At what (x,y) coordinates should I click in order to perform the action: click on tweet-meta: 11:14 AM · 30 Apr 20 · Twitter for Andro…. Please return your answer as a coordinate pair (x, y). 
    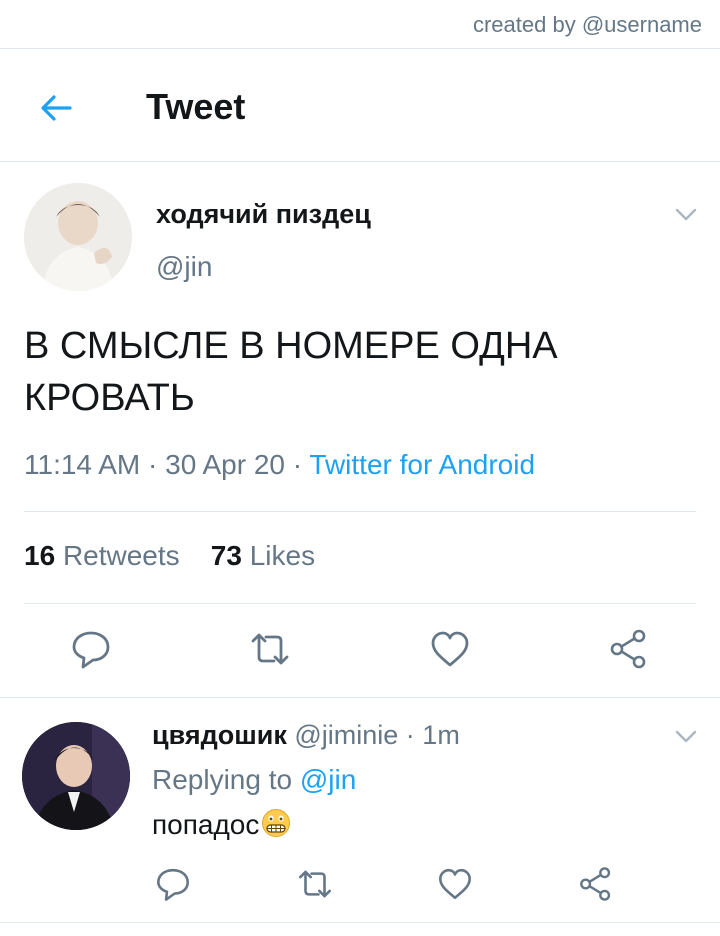
    Looking at the image, I should click on (279, 465).